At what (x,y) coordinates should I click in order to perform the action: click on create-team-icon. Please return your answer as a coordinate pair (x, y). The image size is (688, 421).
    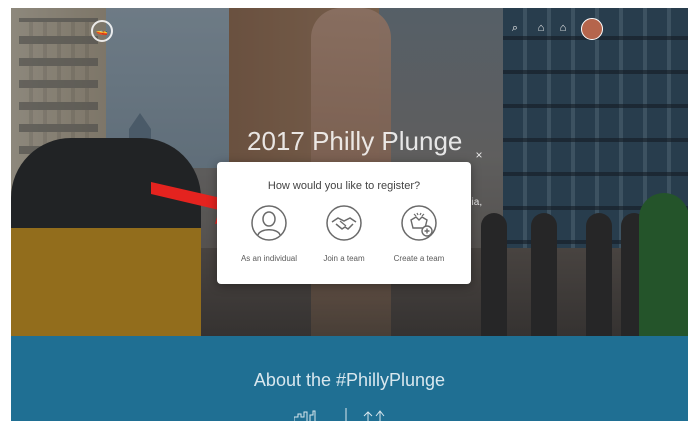
    Looking at the image, I should click on (419, 223).